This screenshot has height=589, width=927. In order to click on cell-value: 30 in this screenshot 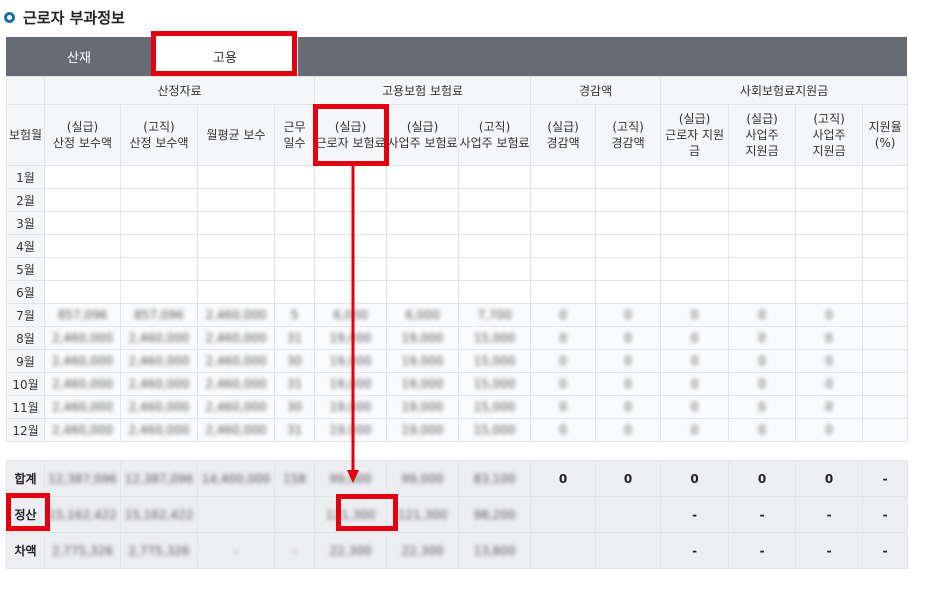, I will do `click(294, 361)`.